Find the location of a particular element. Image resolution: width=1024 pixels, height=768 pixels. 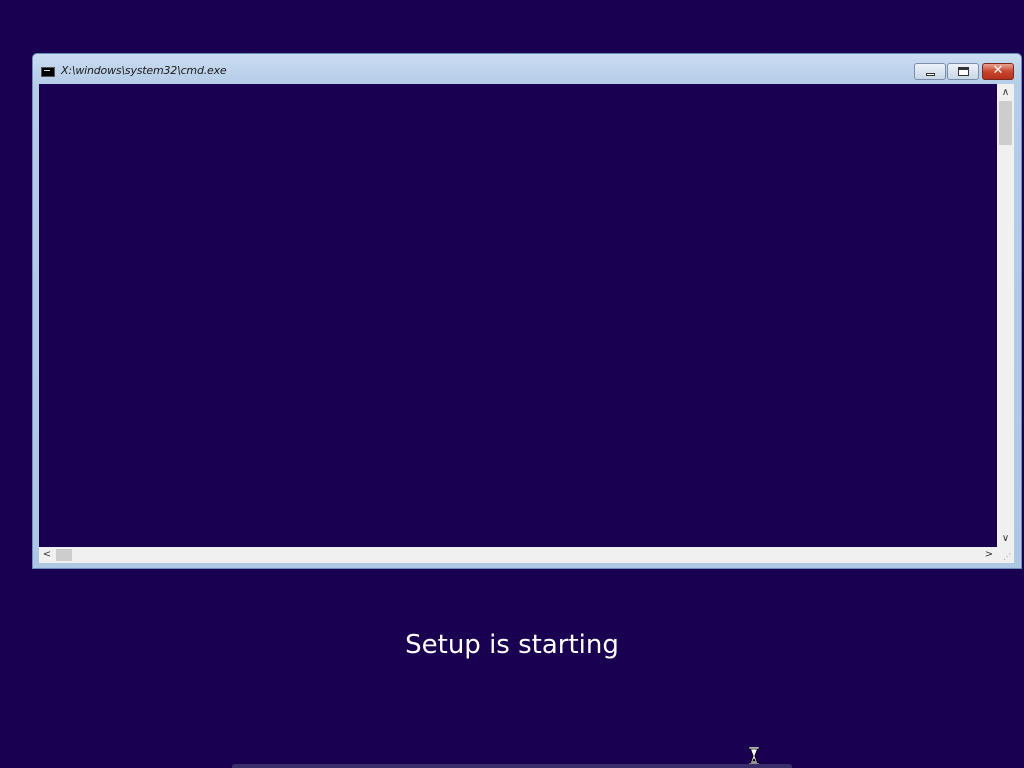

close-icon: ✕ is located at coordinates (998, 70).